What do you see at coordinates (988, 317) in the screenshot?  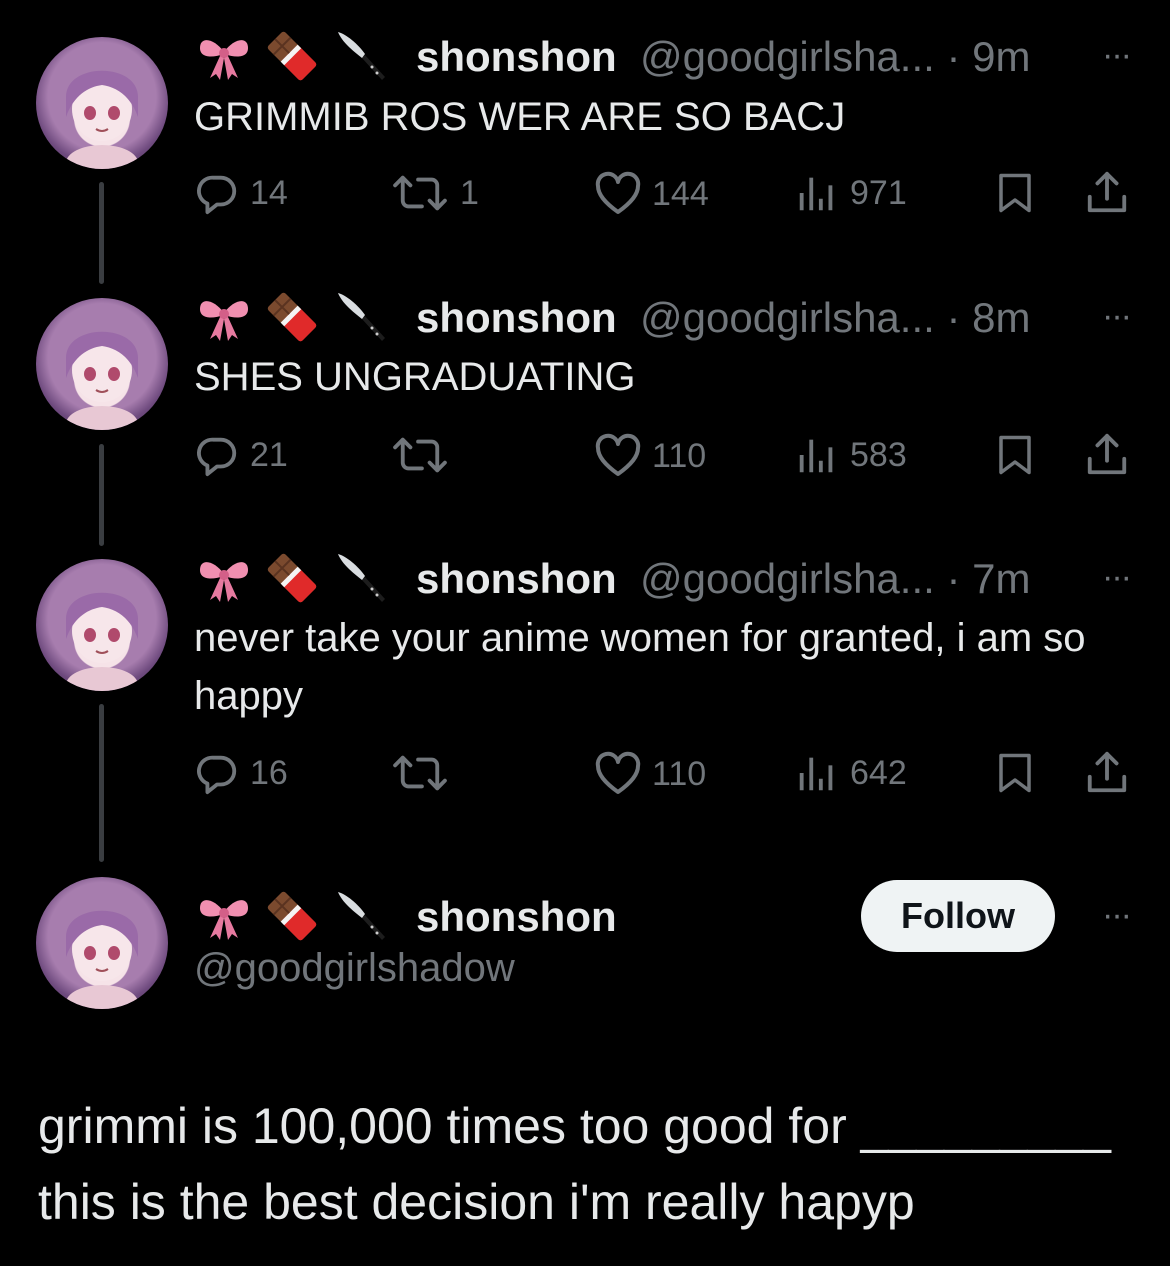 I see `timestamp: · 8m` at bounding box center [988, 317].